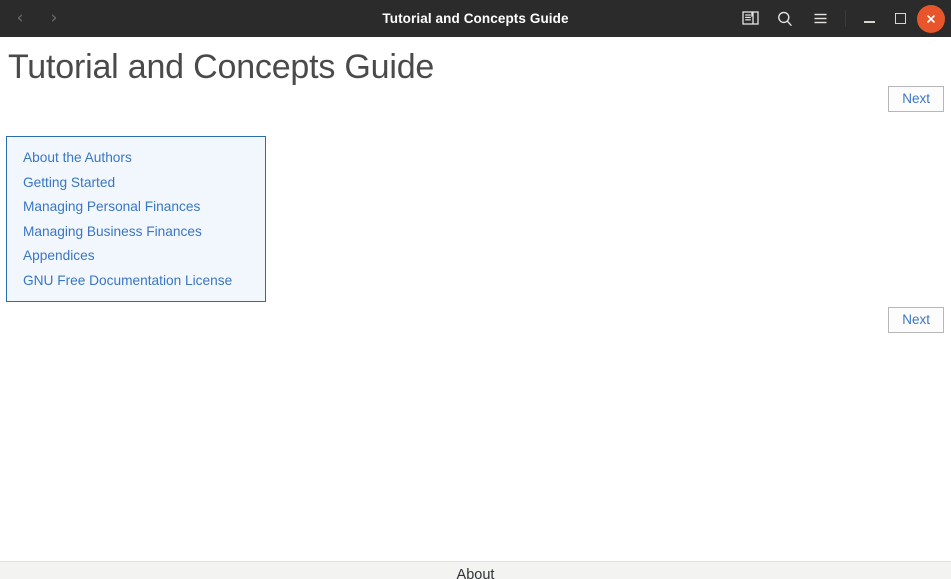  I want to click on minimize-button, so click(869, 19).